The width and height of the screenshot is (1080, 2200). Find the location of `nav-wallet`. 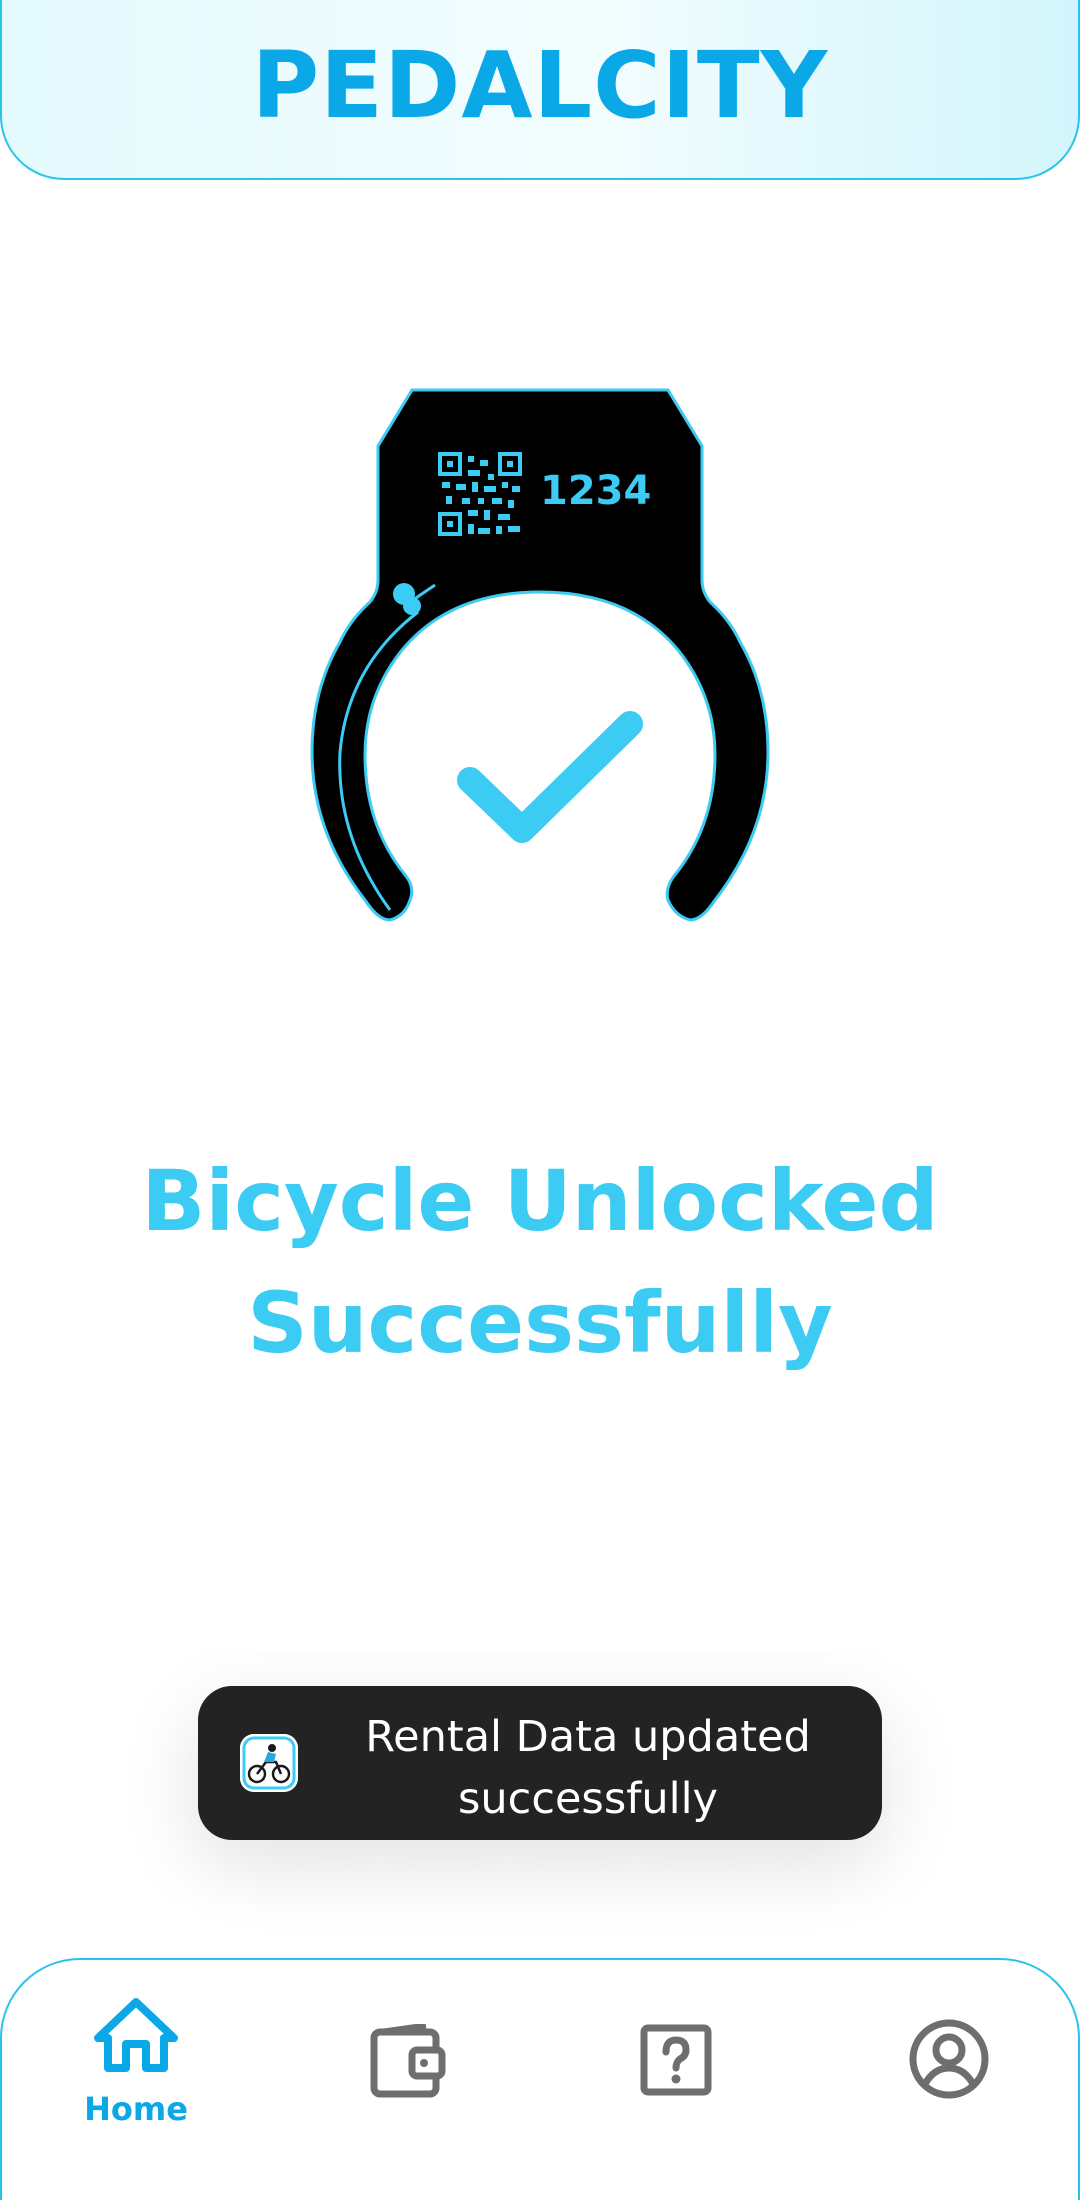

nav-wallet is located at coordinates (408, 2061).